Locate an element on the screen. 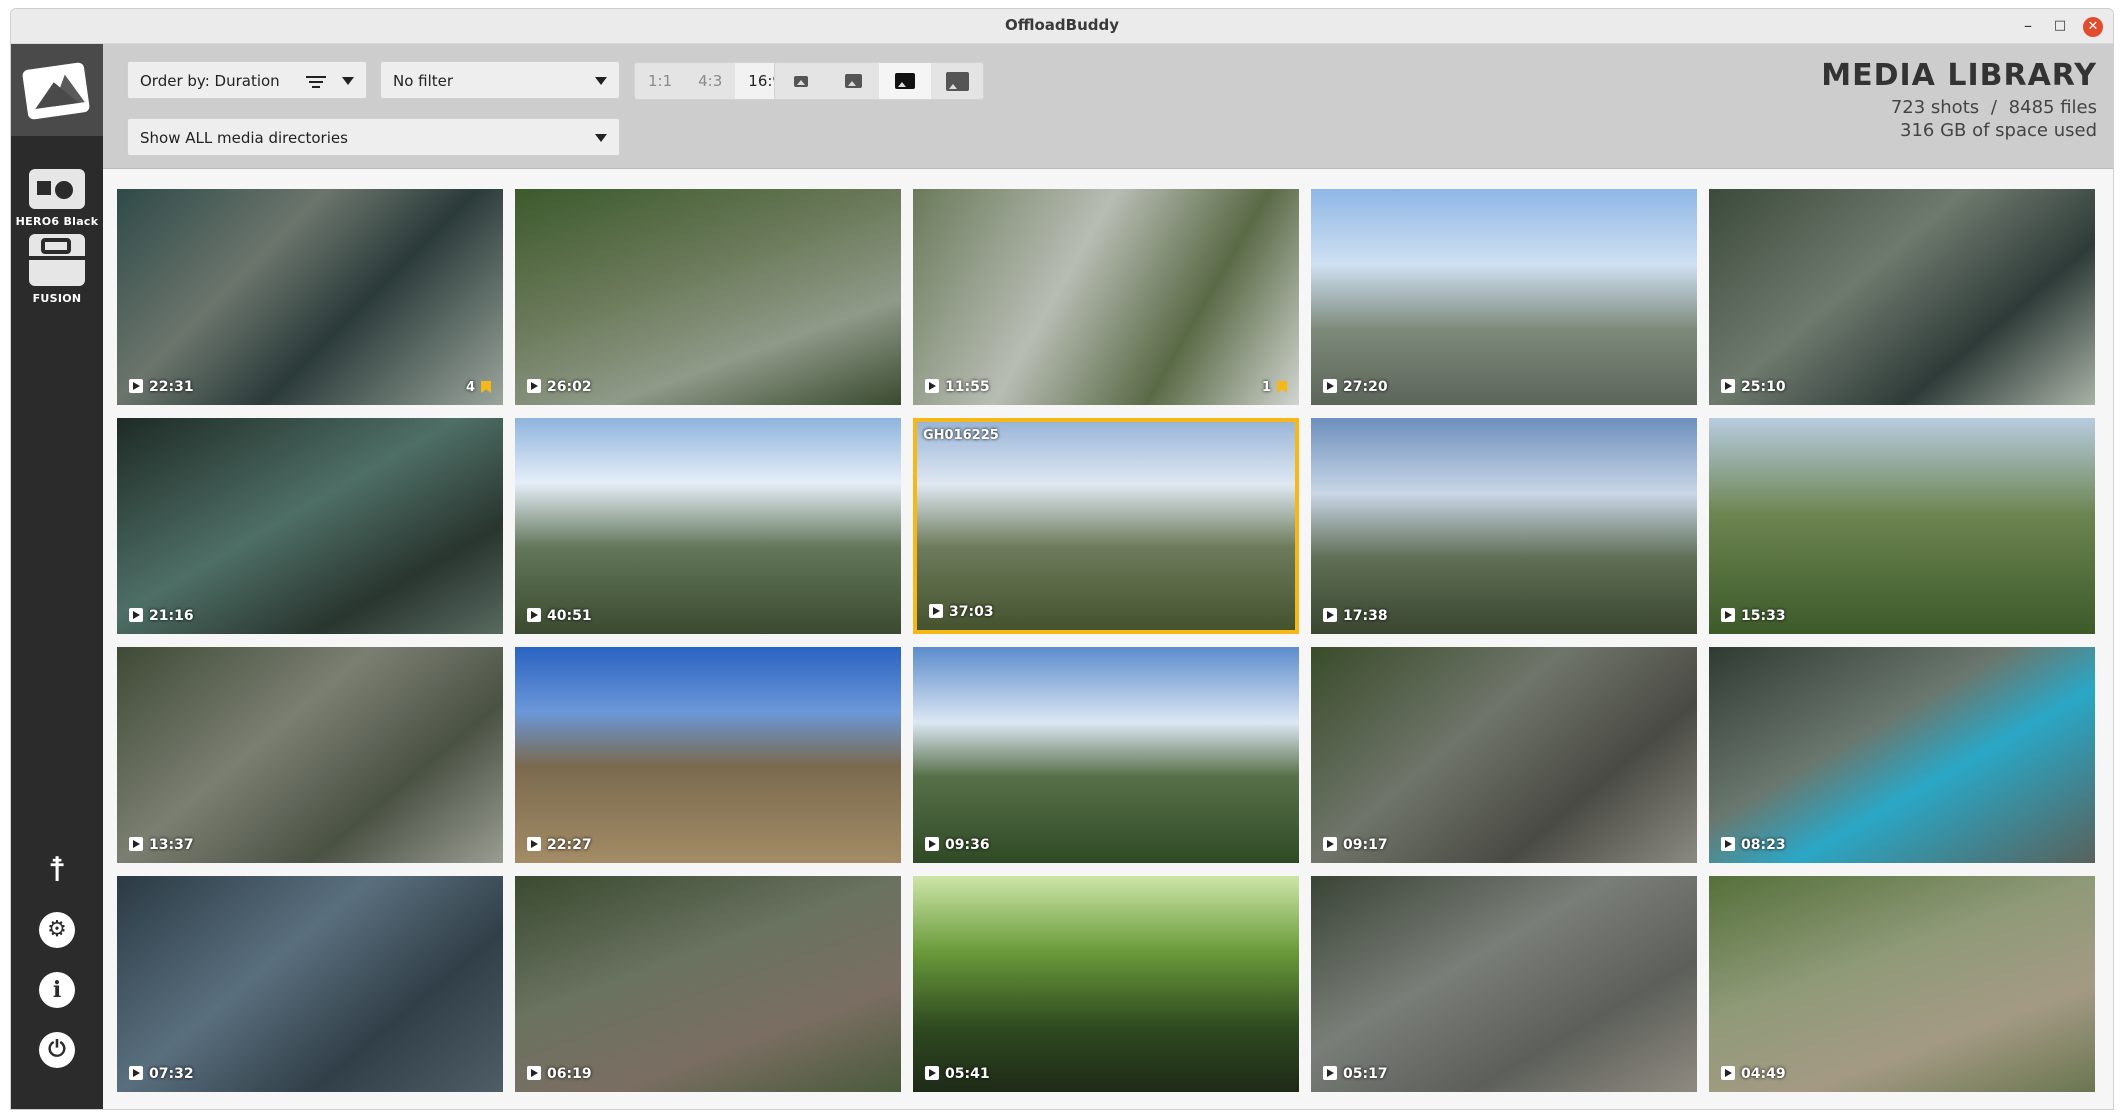 The image size is (2122, 1117). thumb-size-small is located at coordinates (801, 81).